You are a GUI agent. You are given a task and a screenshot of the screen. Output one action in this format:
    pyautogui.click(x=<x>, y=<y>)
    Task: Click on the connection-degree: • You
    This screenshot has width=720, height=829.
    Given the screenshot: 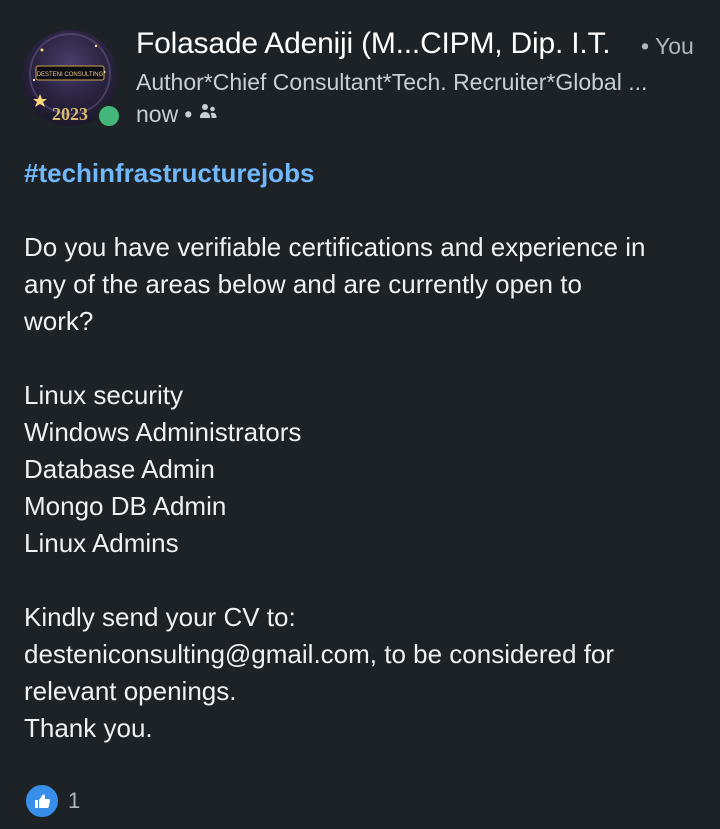 What is the action you would take?
    pyautogui.click(x=667, y=46)
    